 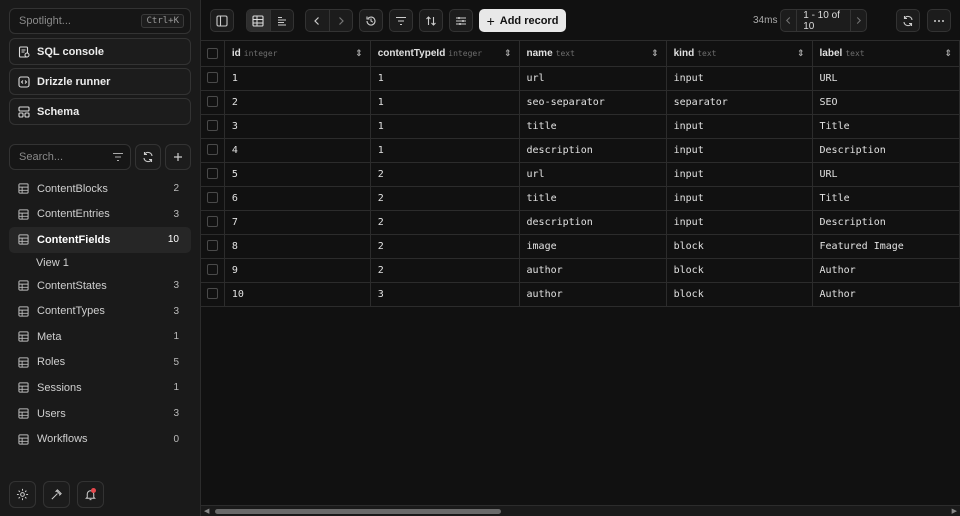 What do you see at coordinates (739, 54) in the screenshot?
I see `column-header: kind text ⇕` at bounding box center [739, 54].